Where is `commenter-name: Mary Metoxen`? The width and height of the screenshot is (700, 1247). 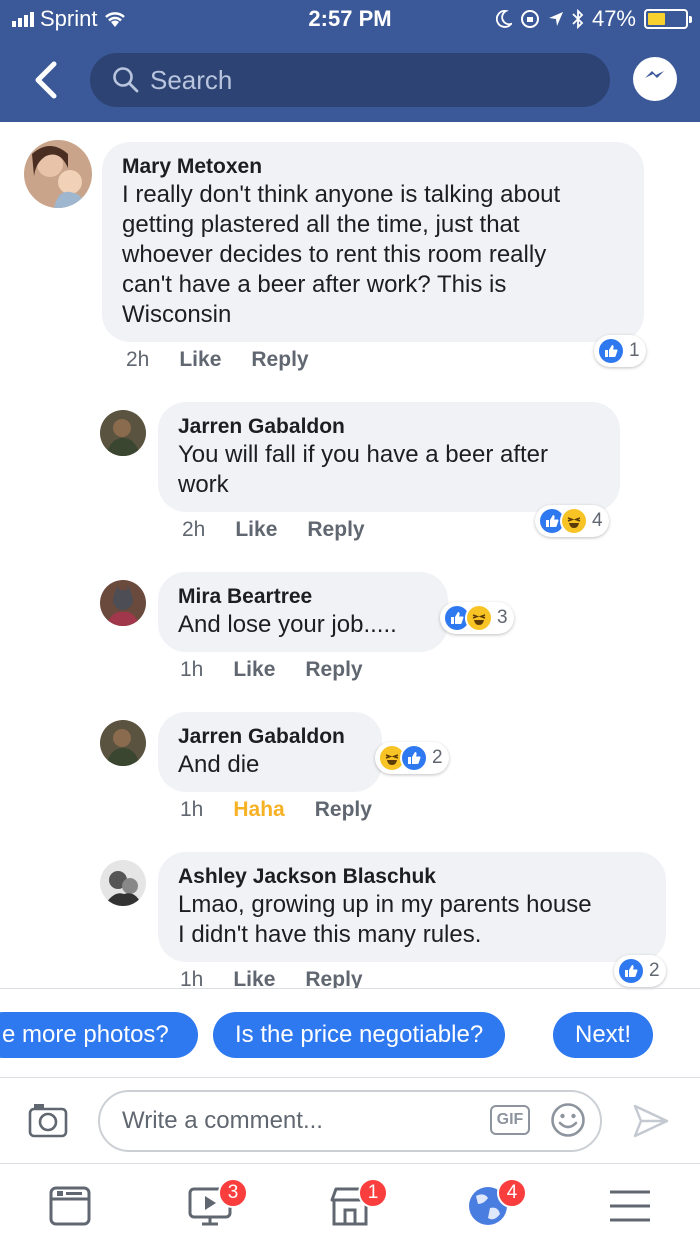
commenter-name: Mary Metoxen is located at coordinates (373, 167).